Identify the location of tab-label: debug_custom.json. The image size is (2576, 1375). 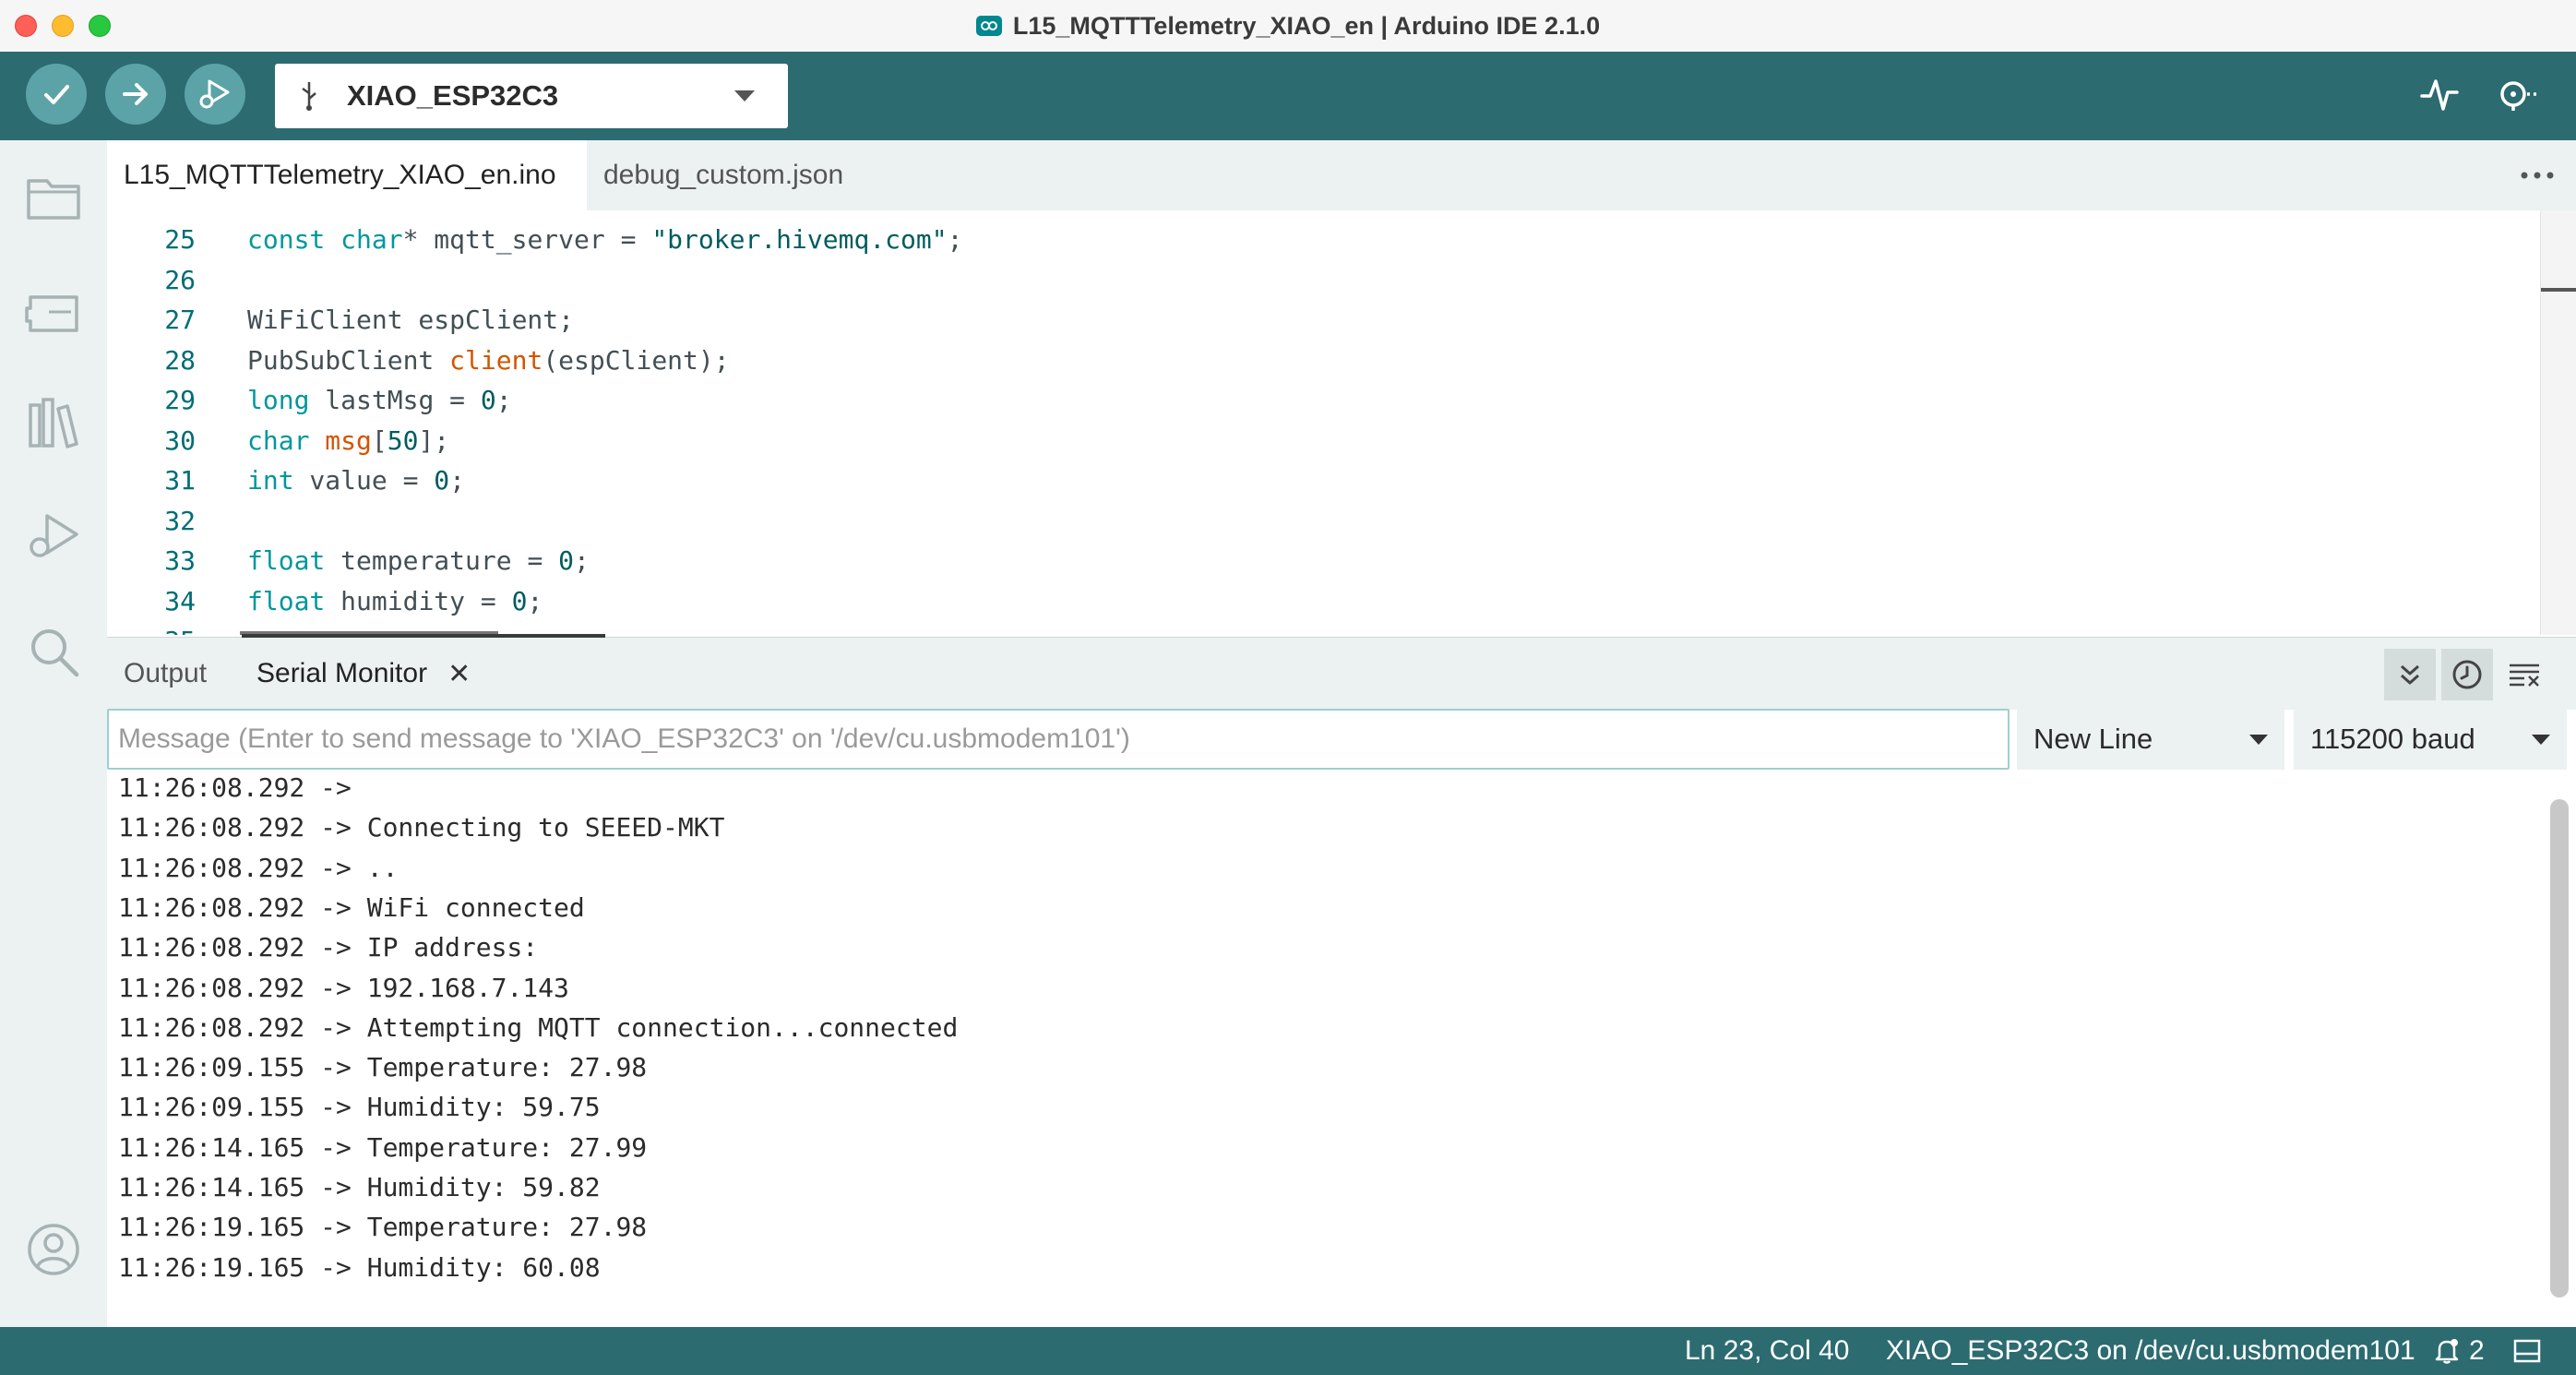
(723, 175).